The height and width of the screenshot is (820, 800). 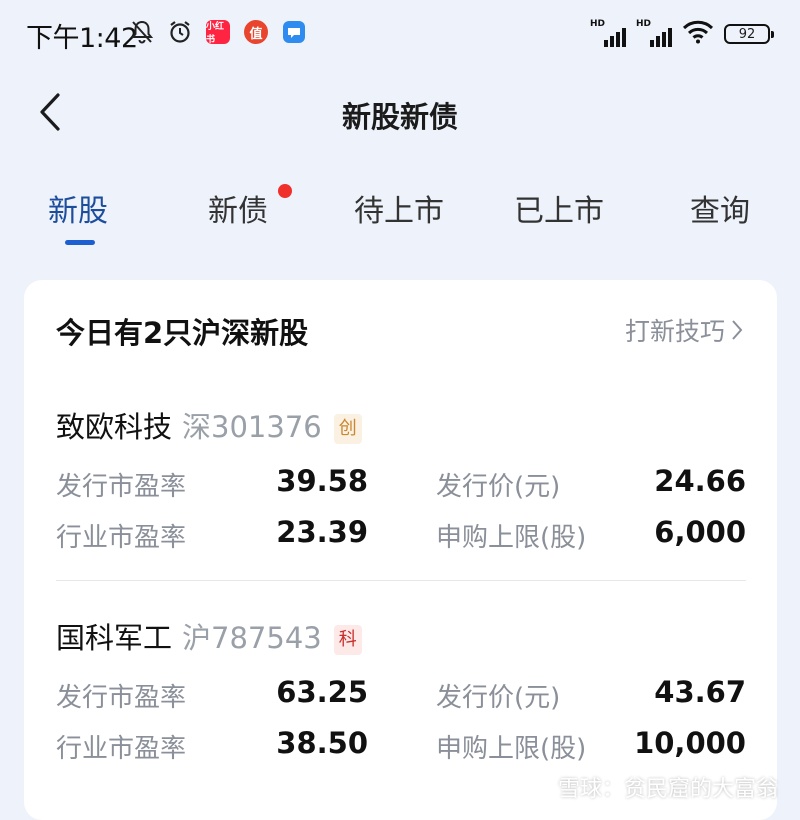 I want to click on subscription-limit-value: 6,000, so click(x=700, y=532).